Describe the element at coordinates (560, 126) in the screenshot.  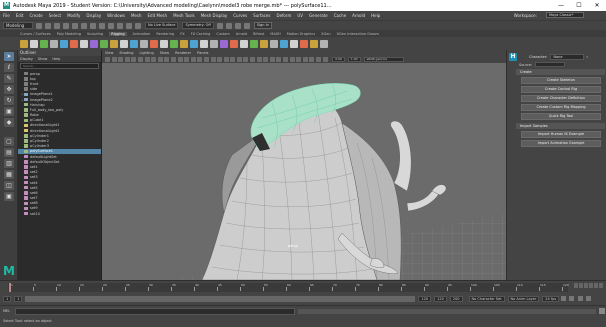
I see `hik-section-import-samples: Import Samples` at that location.